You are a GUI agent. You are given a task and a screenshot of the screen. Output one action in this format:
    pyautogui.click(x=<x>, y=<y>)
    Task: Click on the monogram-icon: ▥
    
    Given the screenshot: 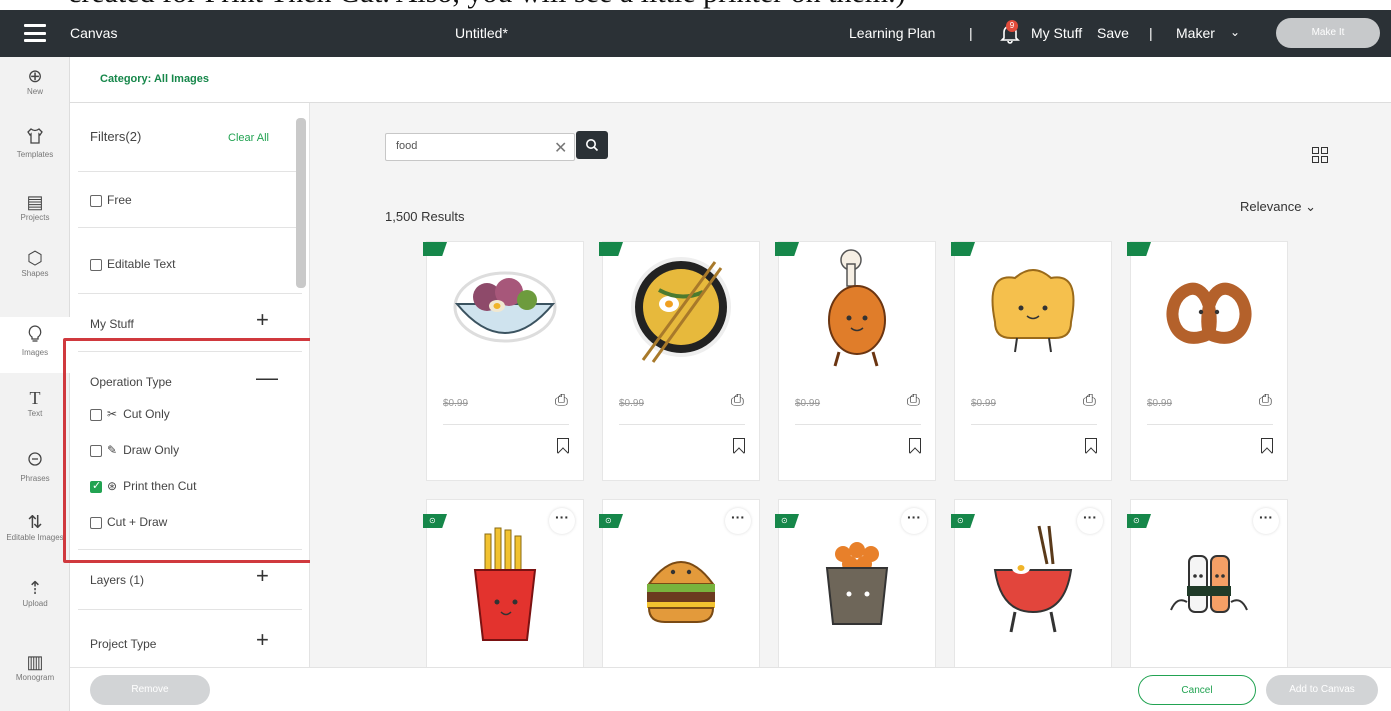 What is the action you would take?
    pyautogui.click(x=35, y=662)
    